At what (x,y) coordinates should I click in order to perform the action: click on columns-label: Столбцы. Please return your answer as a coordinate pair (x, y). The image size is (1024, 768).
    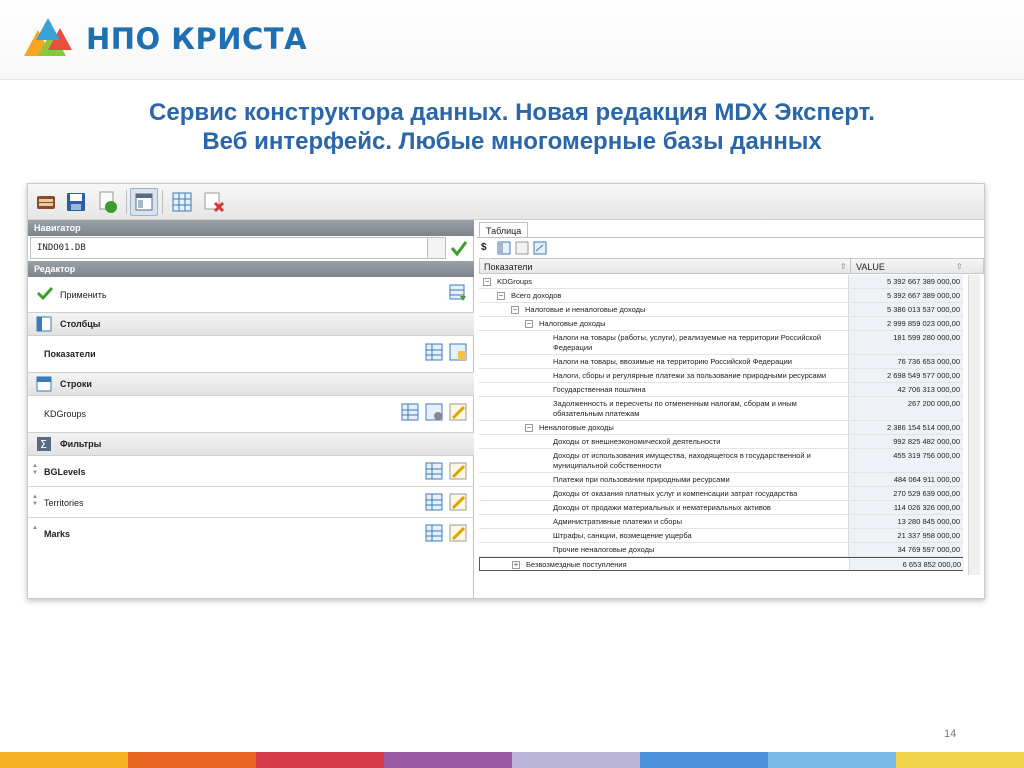
    Looking at the image, I should click on (80, 324).